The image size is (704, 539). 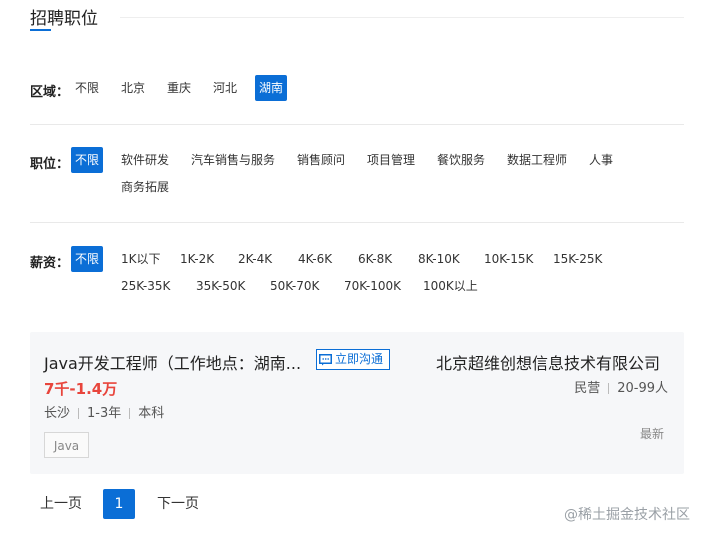 What do you see at coordinates (220, 286) in the screenshot?
I see `salary-option-35k-50k: 35K-50K` at bounding box center [220, 286].